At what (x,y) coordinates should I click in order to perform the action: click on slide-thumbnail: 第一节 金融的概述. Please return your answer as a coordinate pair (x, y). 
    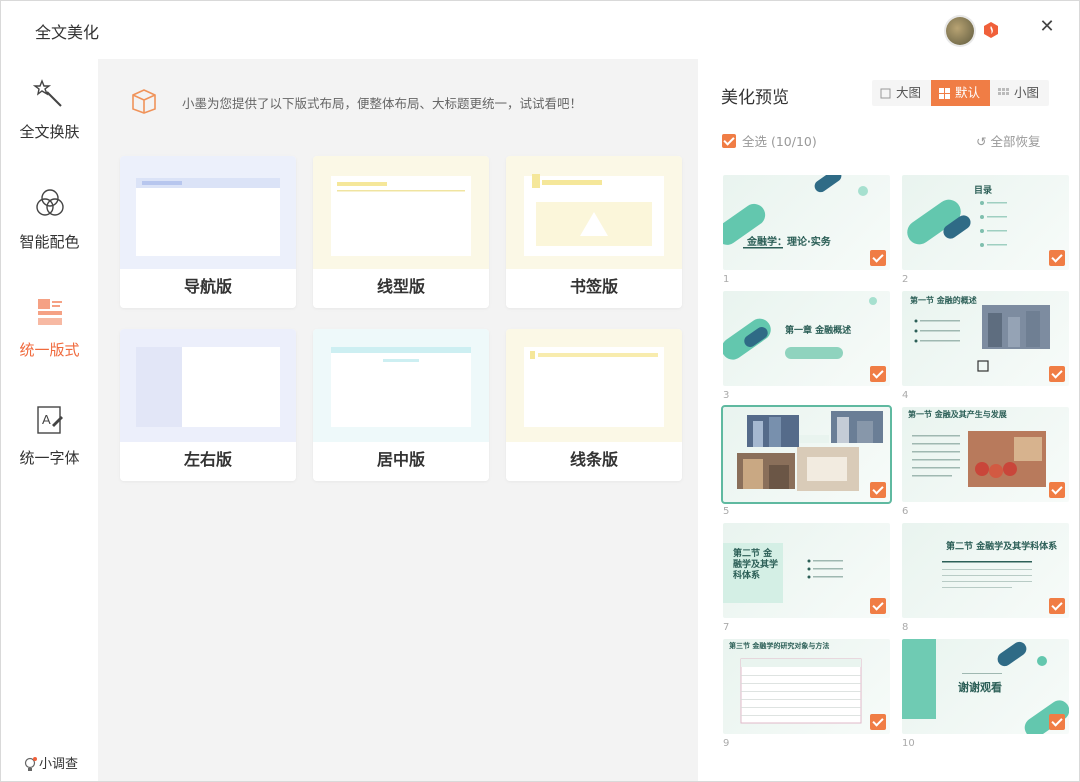
    Looking at the image, I should click on (985, 338).